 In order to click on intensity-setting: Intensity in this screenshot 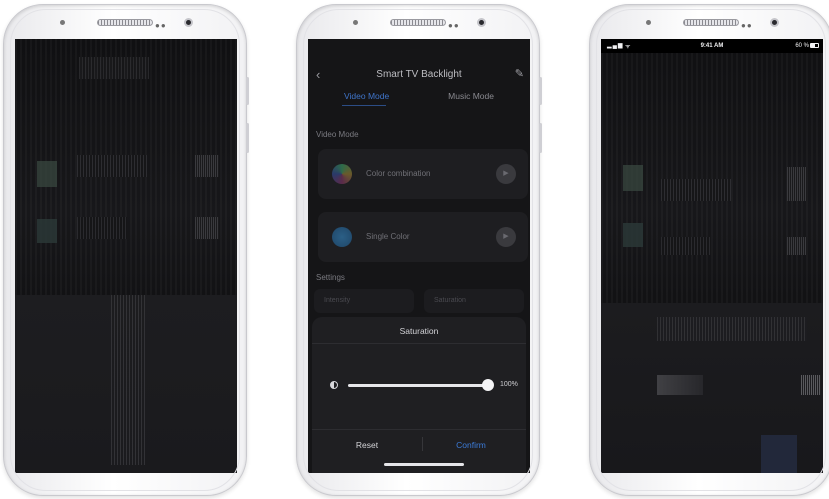, I will do `click(364, 301)`.